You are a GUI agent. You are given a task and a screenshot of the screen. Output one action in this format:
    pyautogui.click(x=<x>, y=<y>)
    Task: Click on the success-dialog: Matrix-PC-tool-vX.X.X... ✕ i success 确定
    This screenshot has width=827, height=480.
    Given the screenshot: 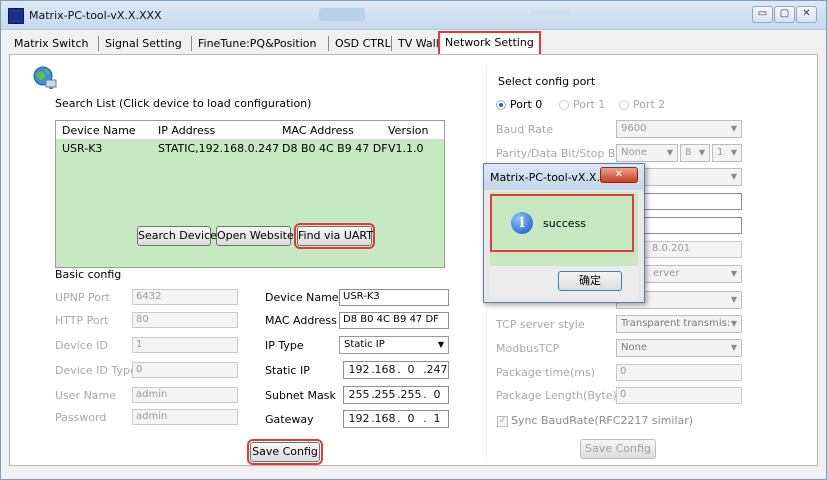 What is the action you would take?
    pyautogui.click(x=564, y=233)
    